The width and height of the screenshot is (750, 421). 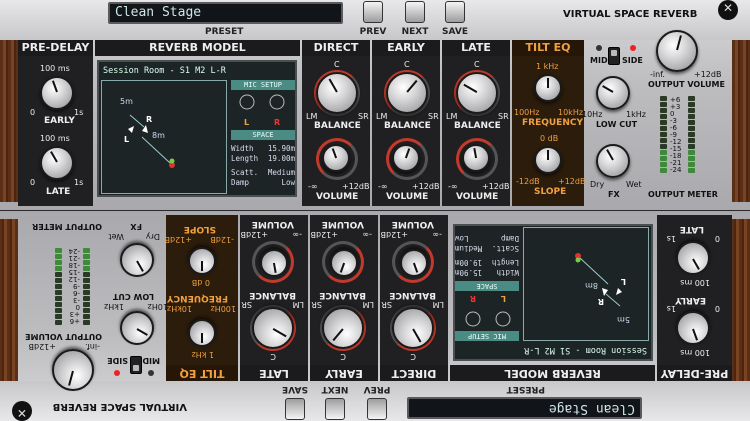 What do you see at coordinates (472, 298) in the screenshot?
I see `mic-r-indicator: R` at bounding box center [472, 298].